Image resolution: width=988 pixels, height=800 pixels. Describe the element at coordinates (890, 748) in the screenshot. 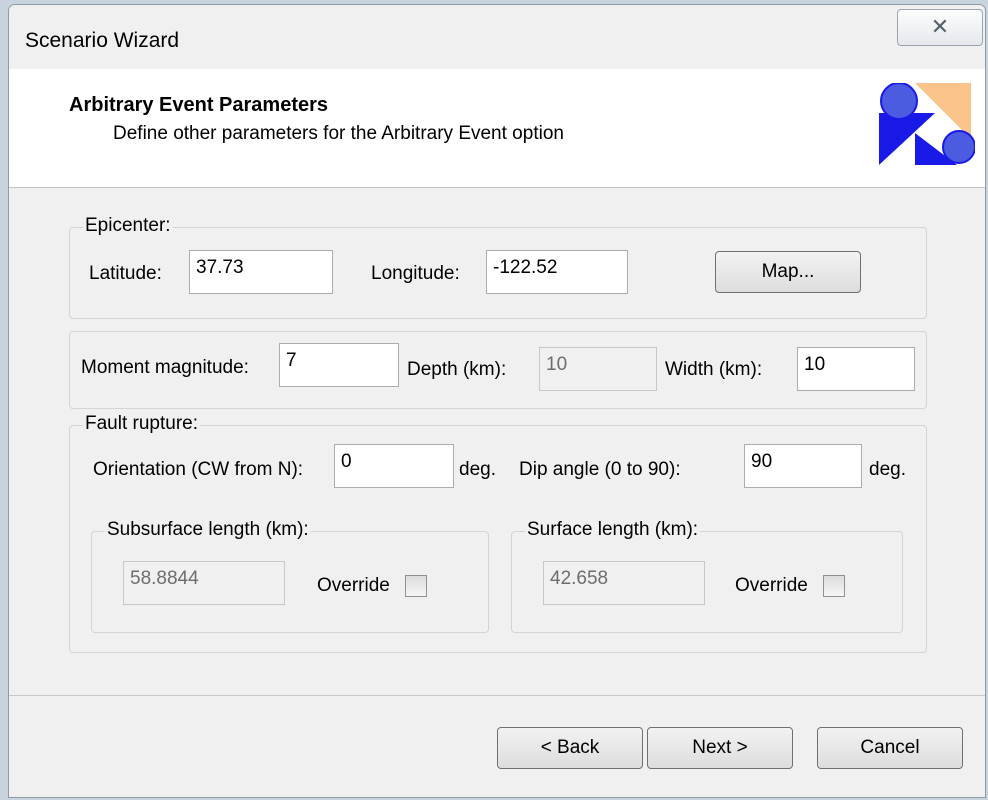

I see `cancel-button: Cancel` at that location.